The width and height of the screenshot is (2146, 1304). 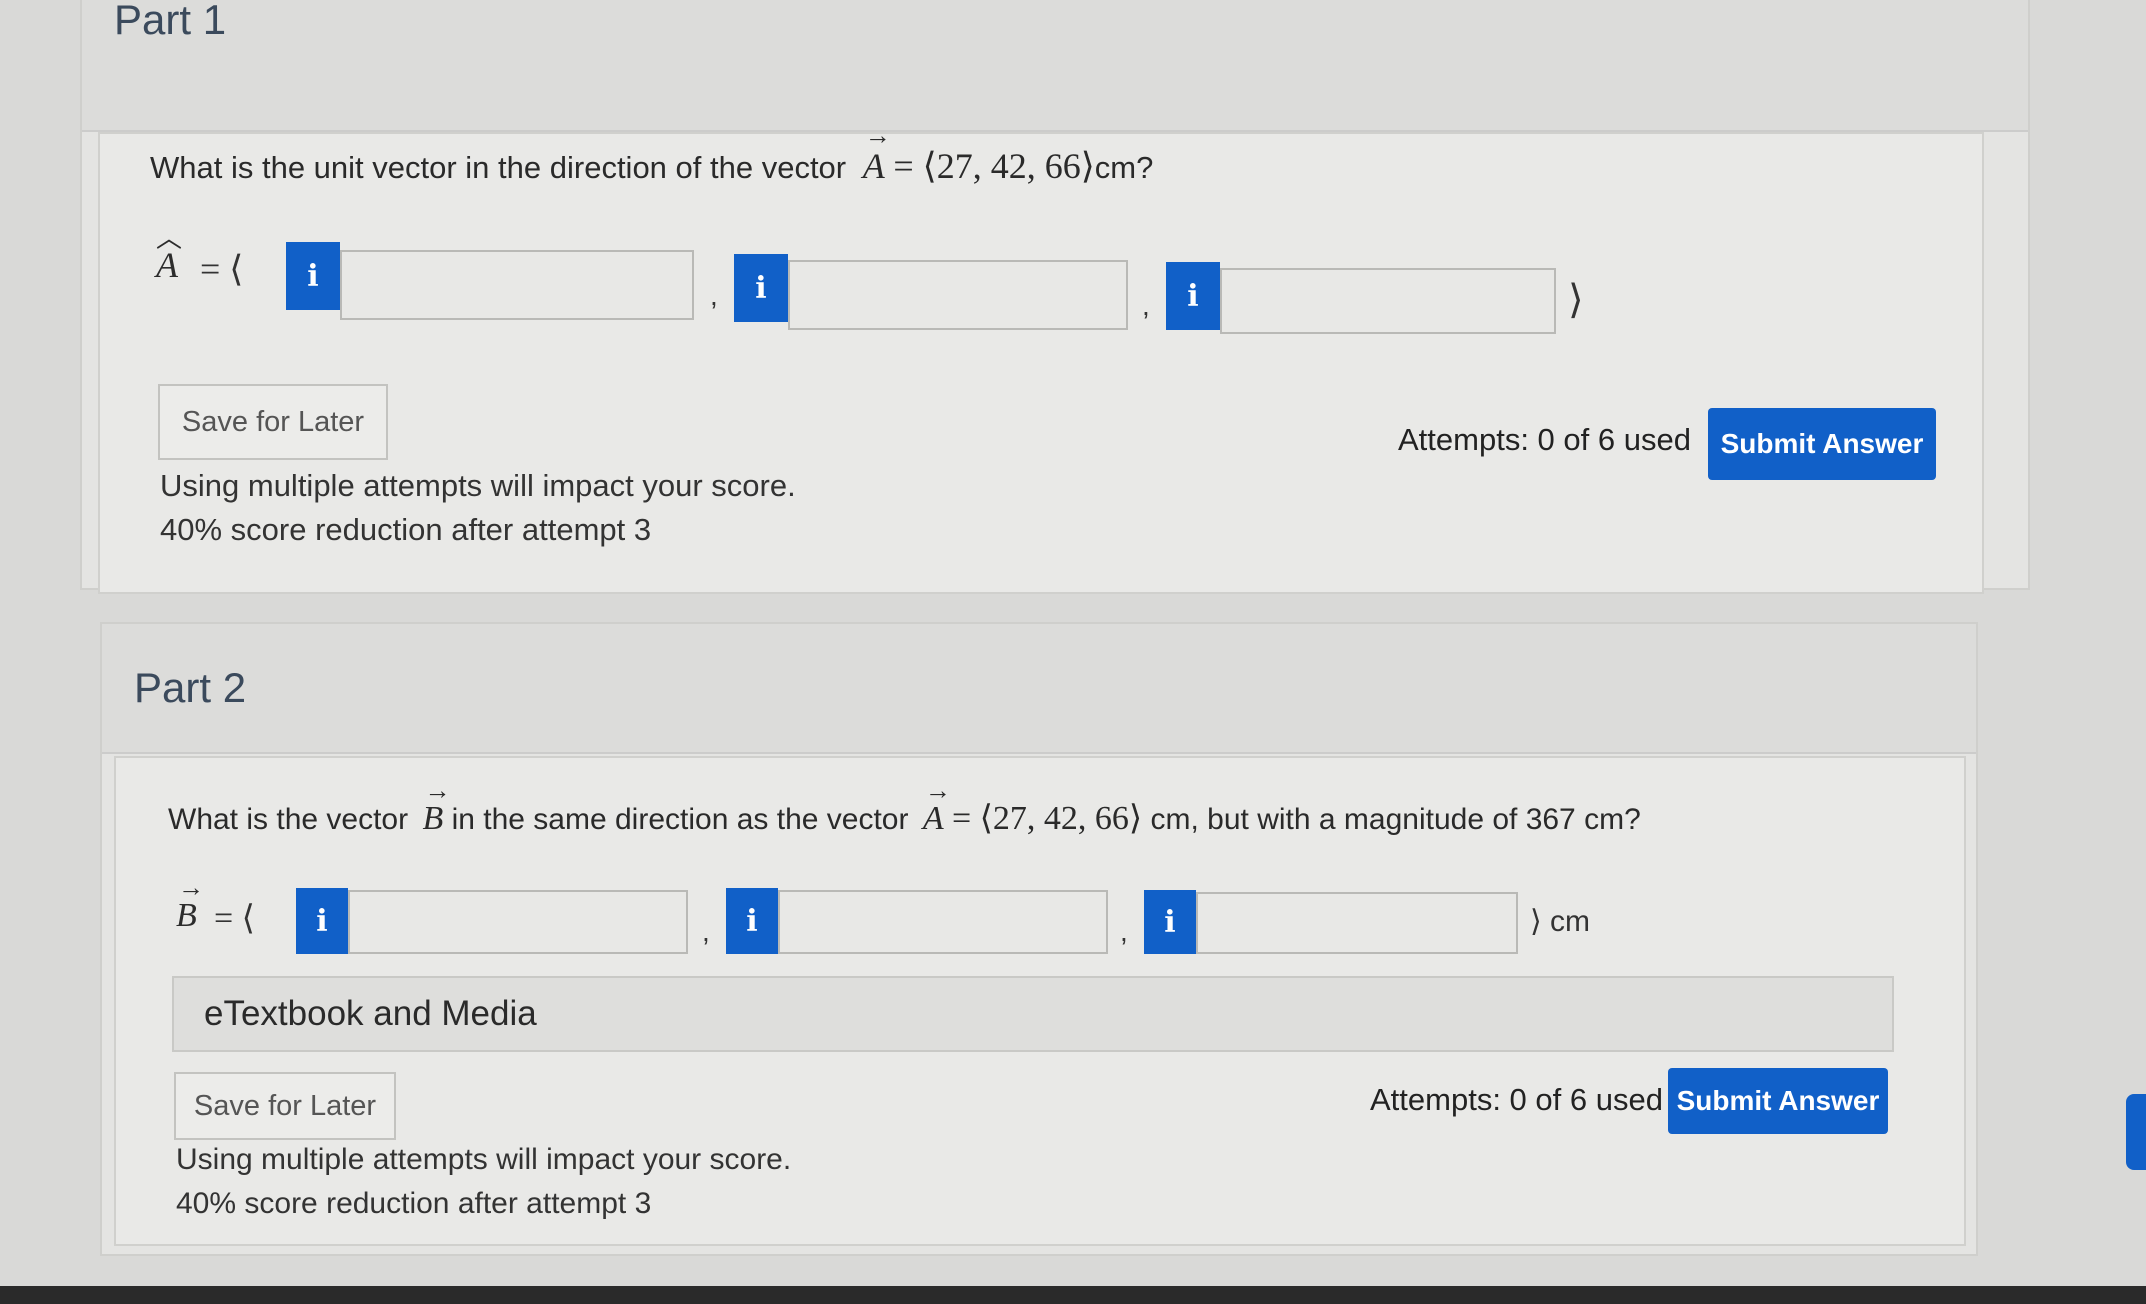 What do you see at coordinates (876, 154) in the screenshot?
I see `vector-a-symbol: → A` at bounding box center [876, 154].